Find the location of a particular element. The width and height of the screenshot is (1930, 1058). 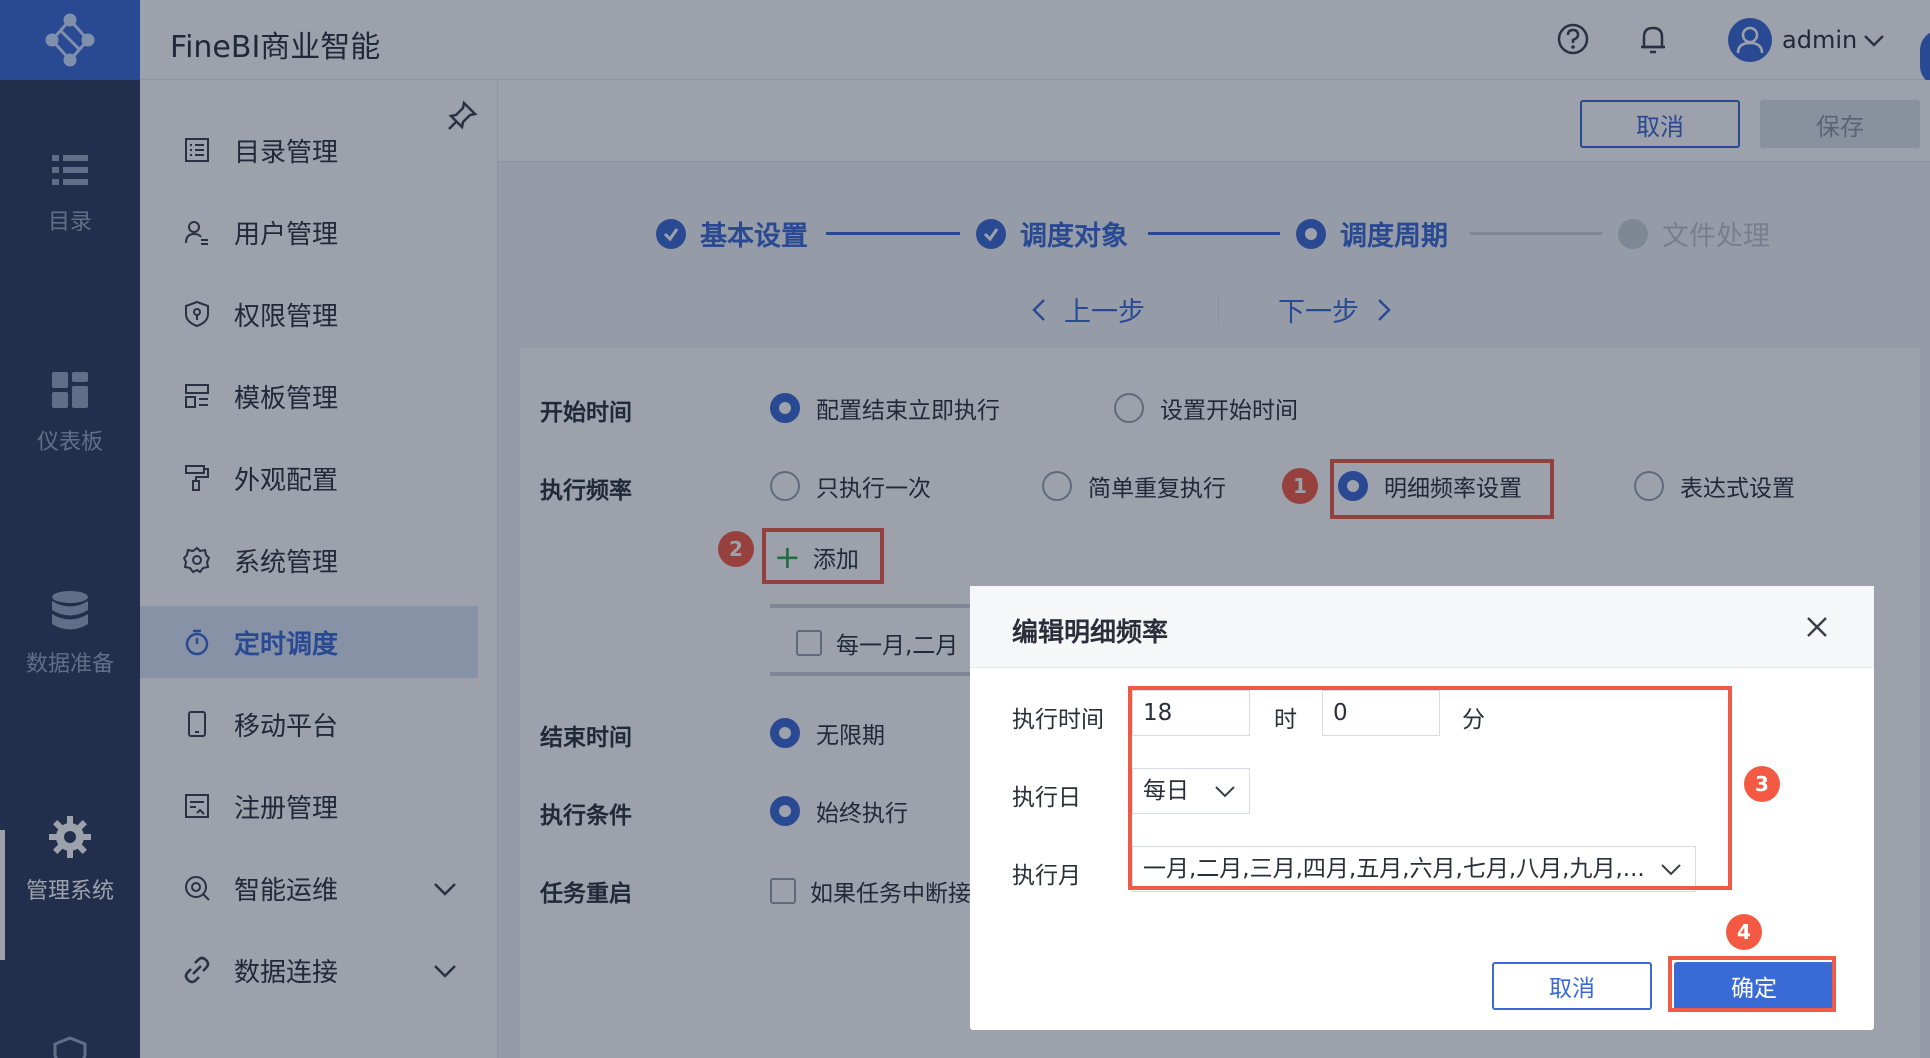

hour-unit: 时 is located at coordinates (1285, 720).